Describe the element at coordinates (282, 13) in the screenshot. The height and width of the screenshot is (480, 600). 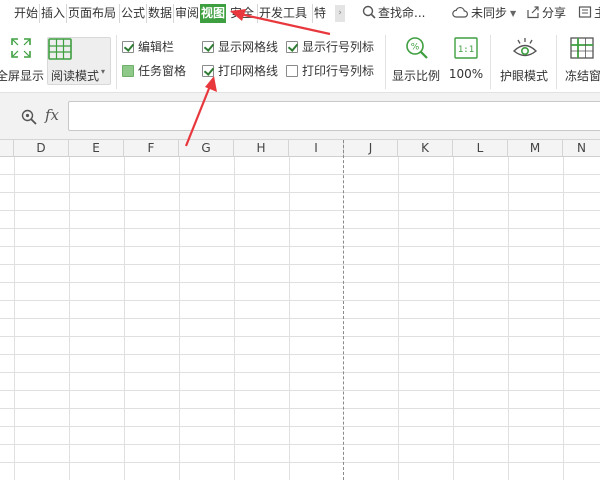
I see `tab-developer: 开发工具` at that location.